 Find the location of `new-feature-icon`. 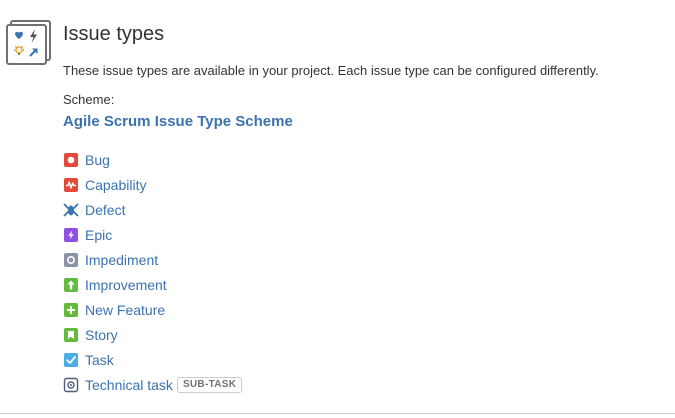

new-feature-icon is located at coordinates (71, 309).